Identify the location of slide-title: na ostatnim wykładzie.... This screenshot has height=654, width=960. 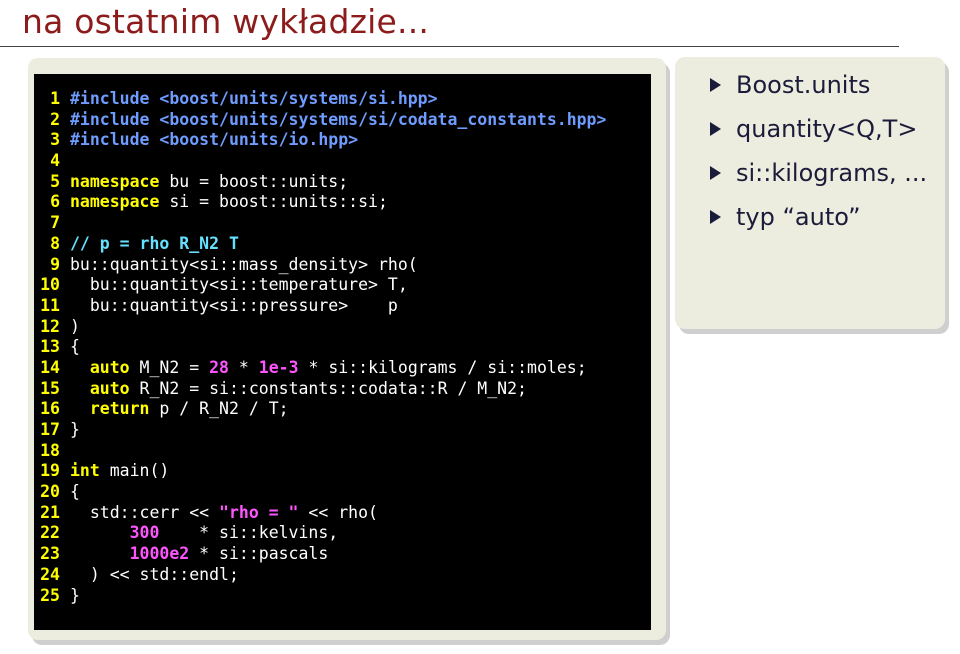
(226, 21).